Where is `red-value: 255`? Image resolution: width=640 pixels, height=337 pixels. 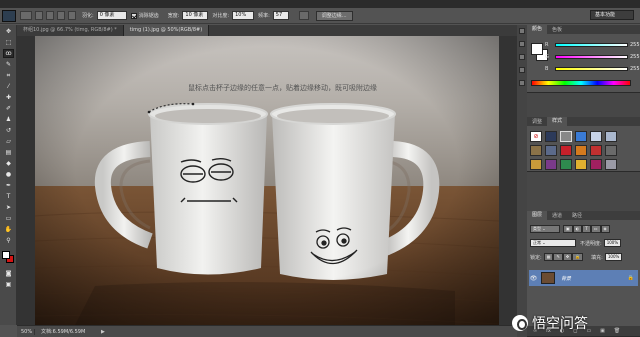 red-value: 255 is located at coordinates (635, 45).